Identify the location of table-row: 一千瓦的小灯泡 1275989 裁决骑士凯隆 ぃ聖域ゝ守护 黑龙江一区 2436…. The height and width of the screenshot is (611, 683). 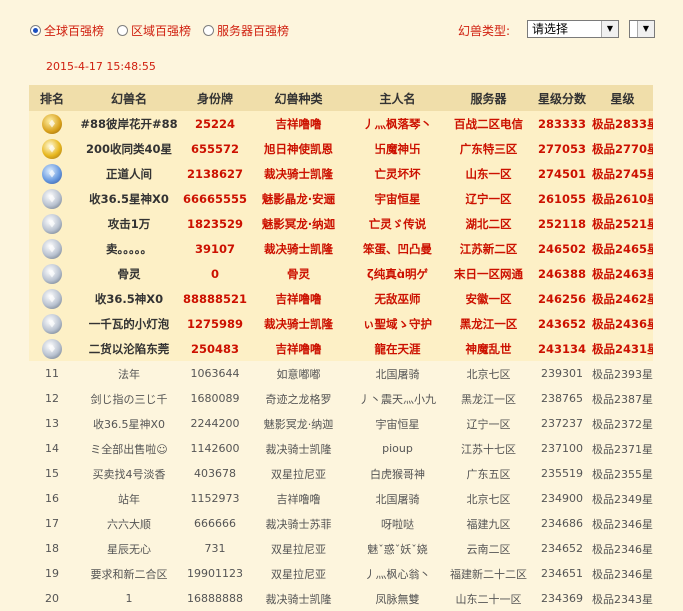
(341, 323).